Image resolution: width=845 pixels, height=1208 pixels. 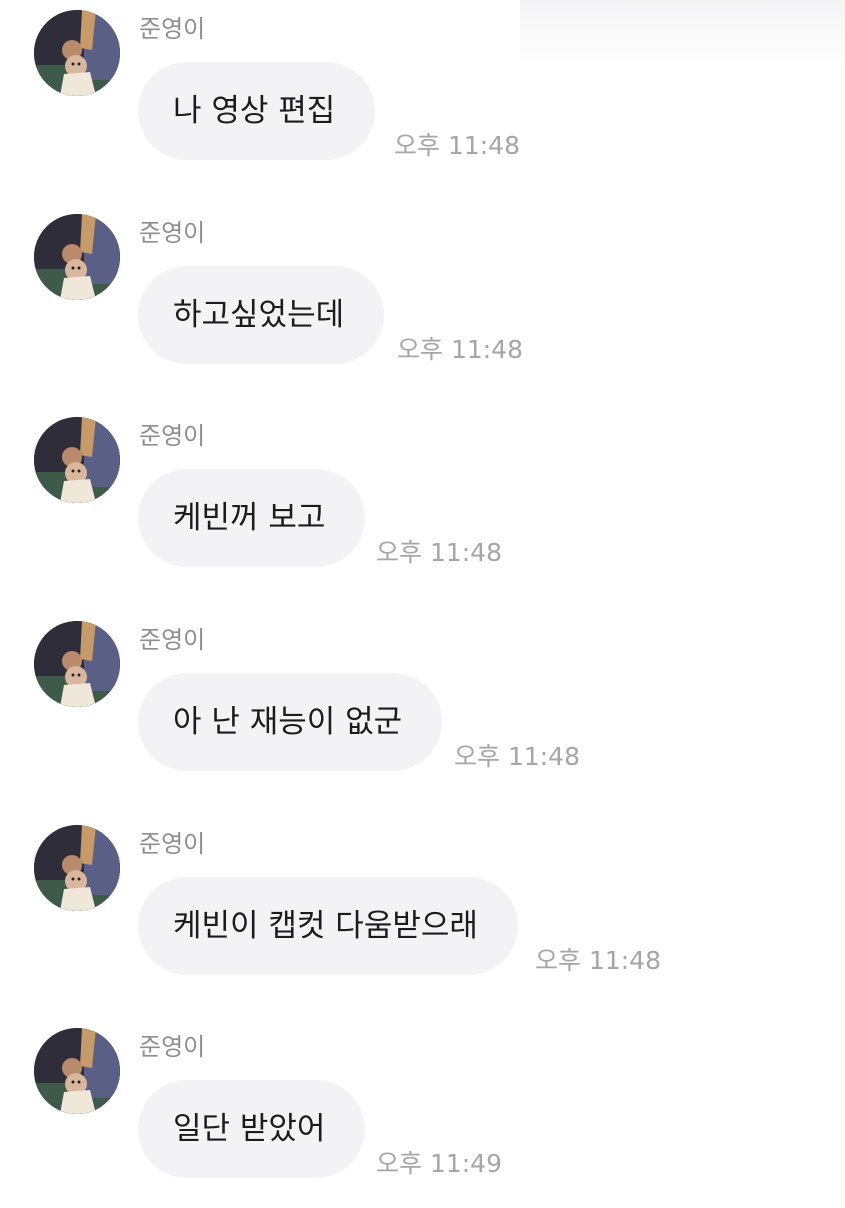 I want to click on message-text: 나 영상 편집, so click(x=254, y=111).